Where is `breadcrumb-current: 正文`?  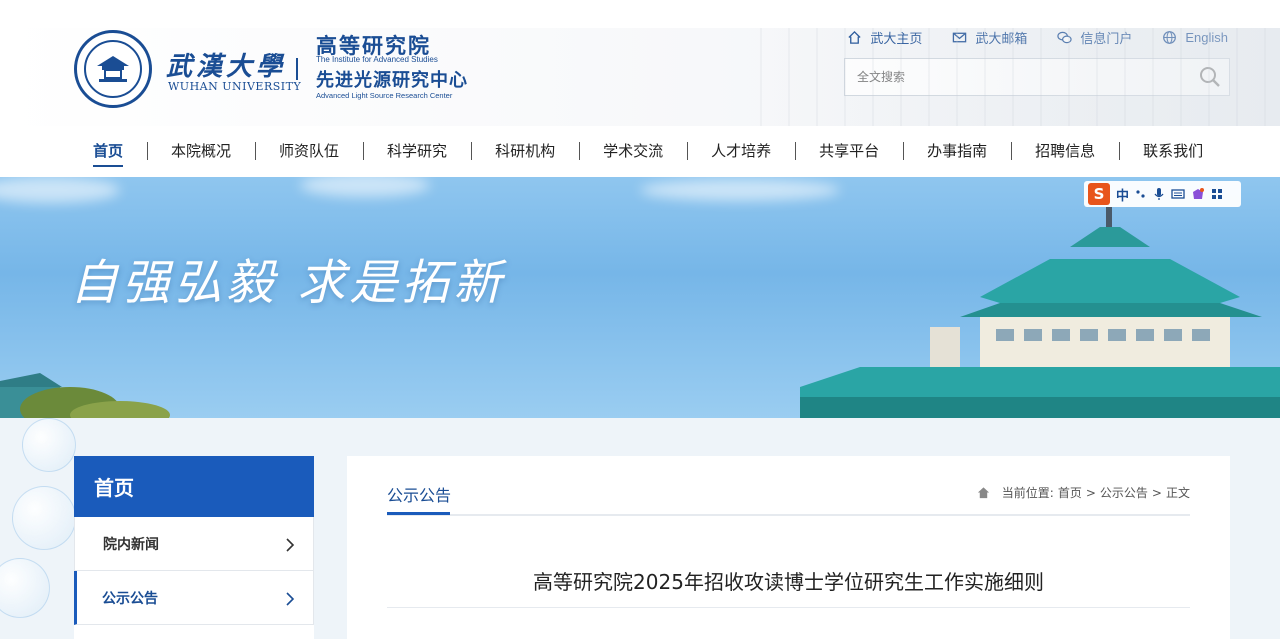
breadcrumb-current: 正文 is located at coordinates (1177, 493).